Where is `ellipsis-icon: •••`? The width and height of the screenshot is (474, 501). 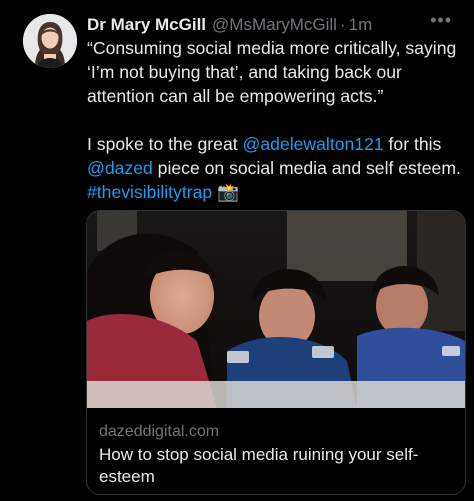 ellipsis-icon: ••• is located at coordinates (441, 20).